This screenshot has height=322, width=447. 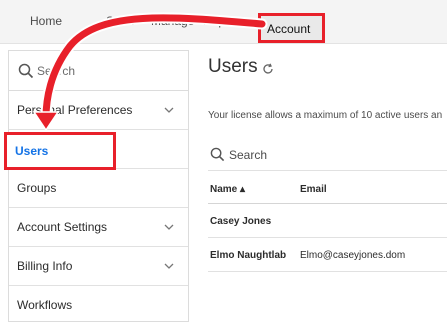 I want to click on sidebar-item-label: Users, so click(x=32, y=151).